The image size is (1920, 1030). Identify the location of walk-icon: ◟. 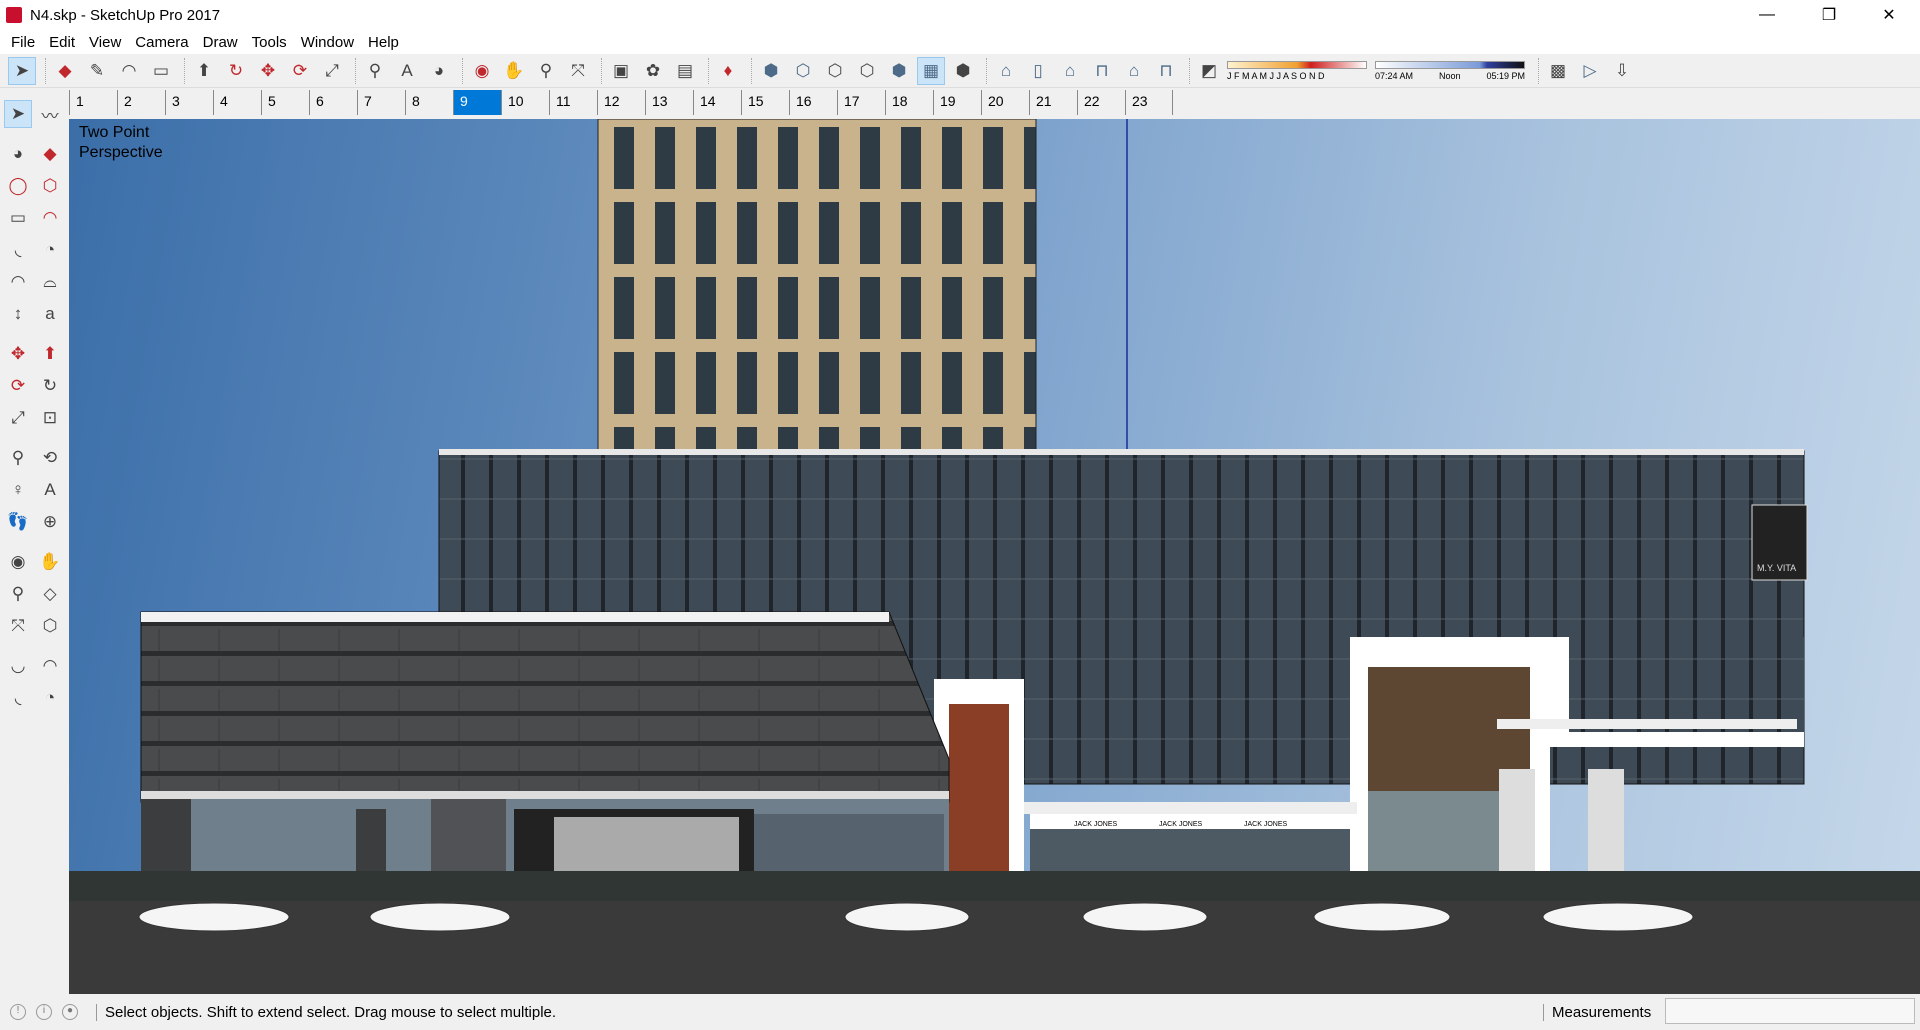
(18, 698).